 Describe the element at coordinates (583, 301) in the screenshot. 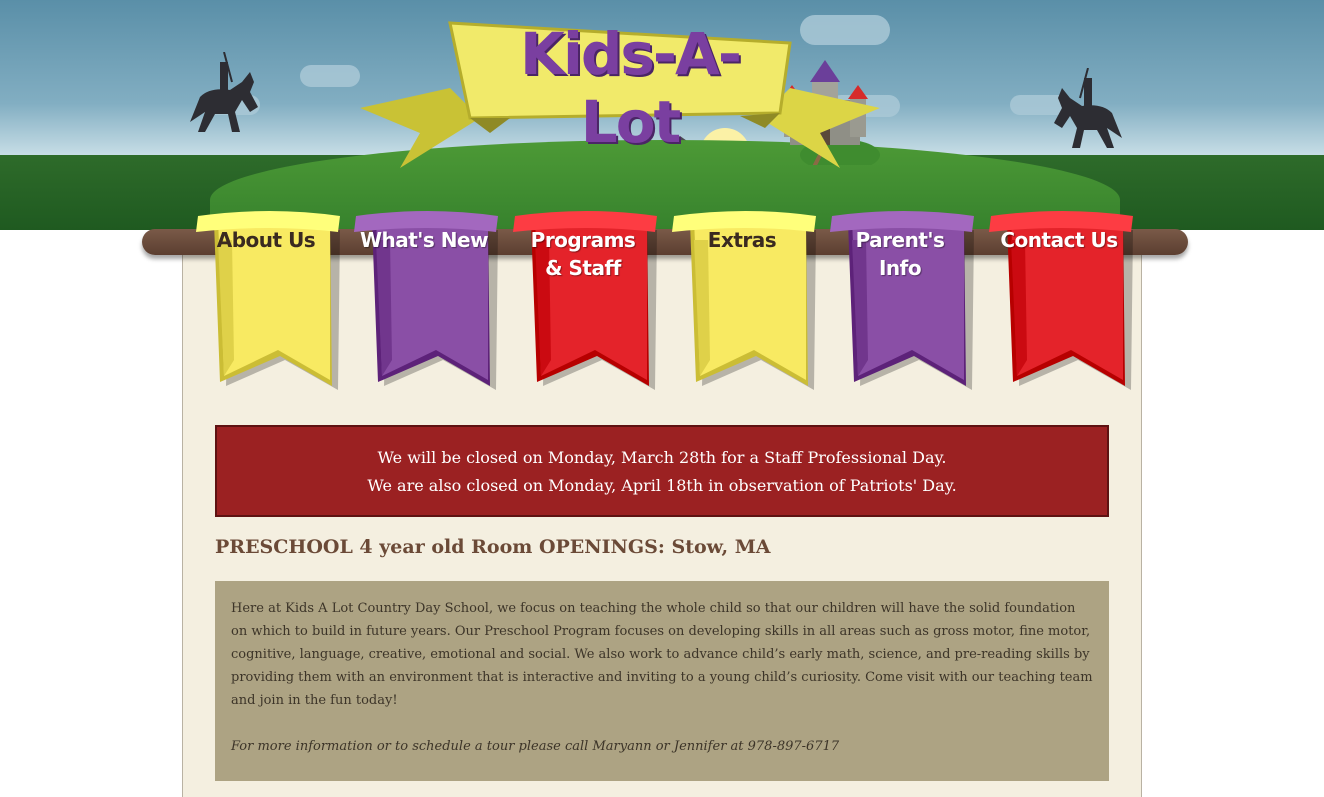

I see `nav-item-programs-staff: Programs & Staff` at that location.